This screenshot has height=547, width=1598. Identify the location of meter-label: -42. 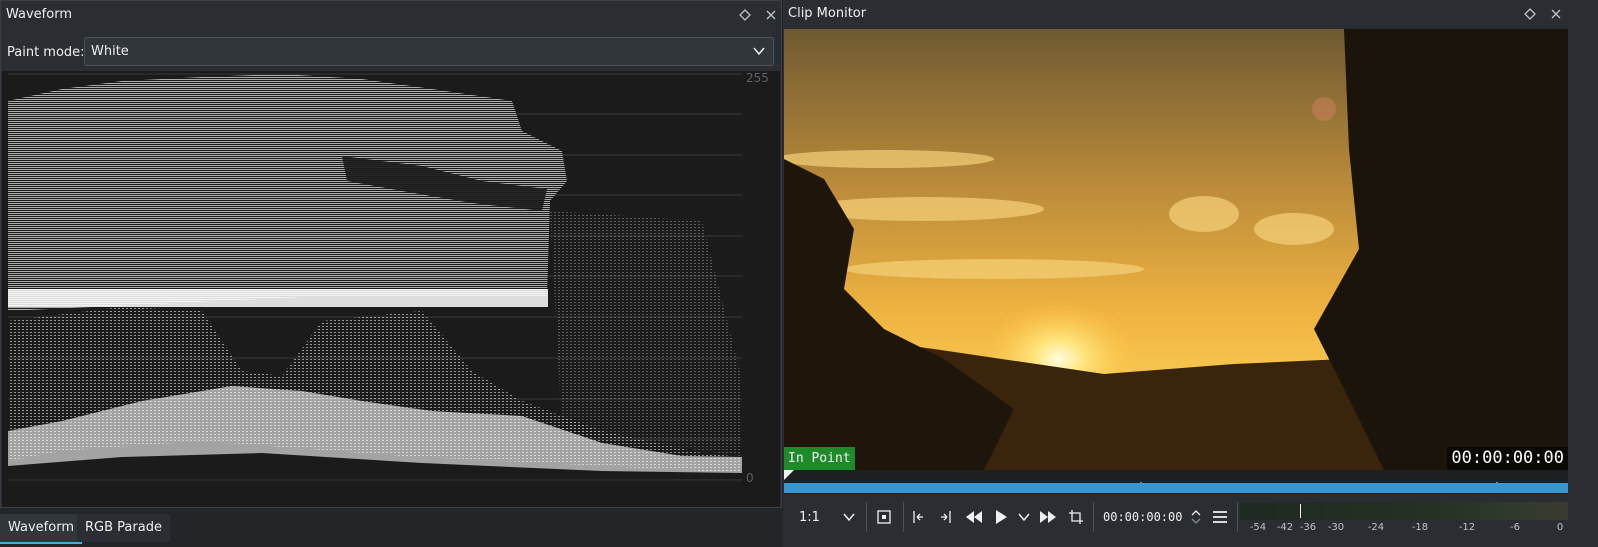
(1285, 527).